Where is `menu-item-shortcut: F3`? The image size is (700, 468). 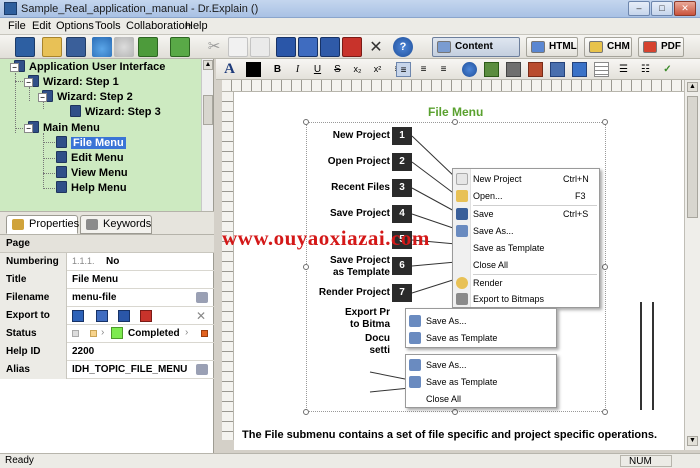
menu-item-shortcut: F3 is located at coordinates (580, 196).